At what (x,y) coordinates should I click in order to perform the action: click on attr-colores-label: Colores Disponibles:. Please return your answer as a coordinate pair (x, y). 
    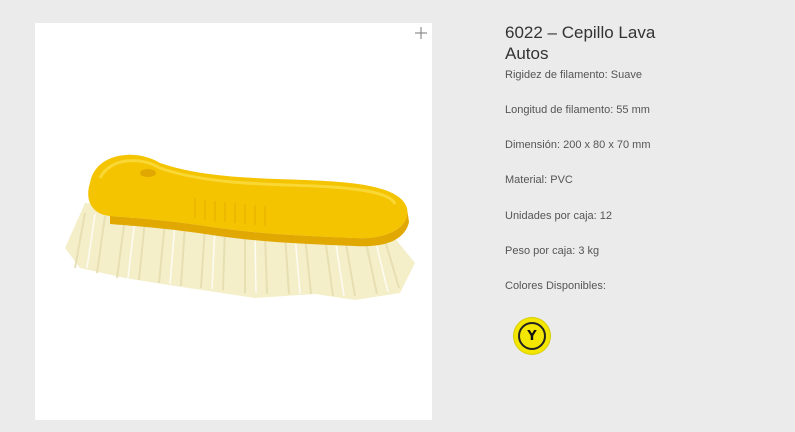
    Looking at the image, I should click on (555, 286).